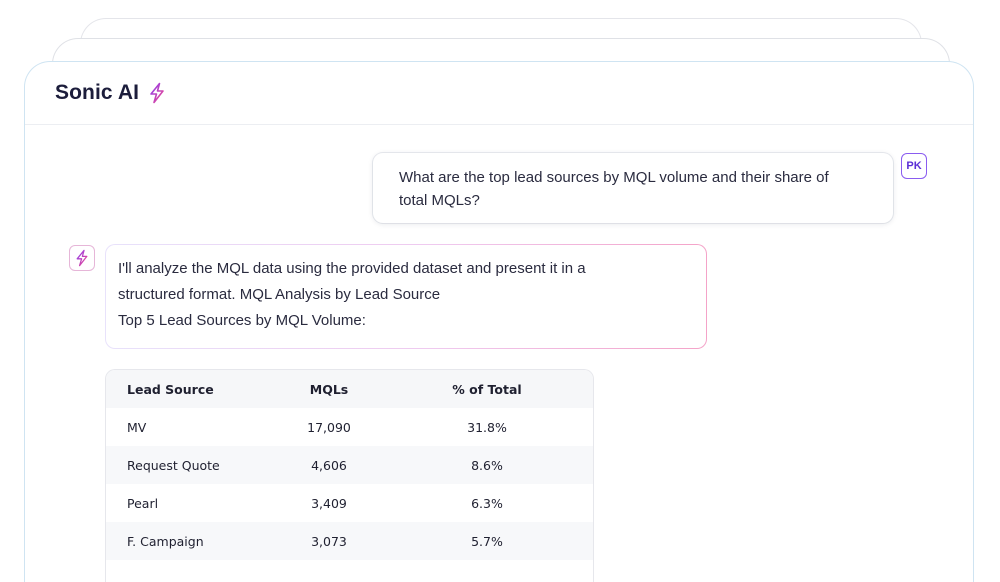 The height and width of the screenshot is (582, 1000). I want to click on cell-percent: 5.7%, so click(487, 541).